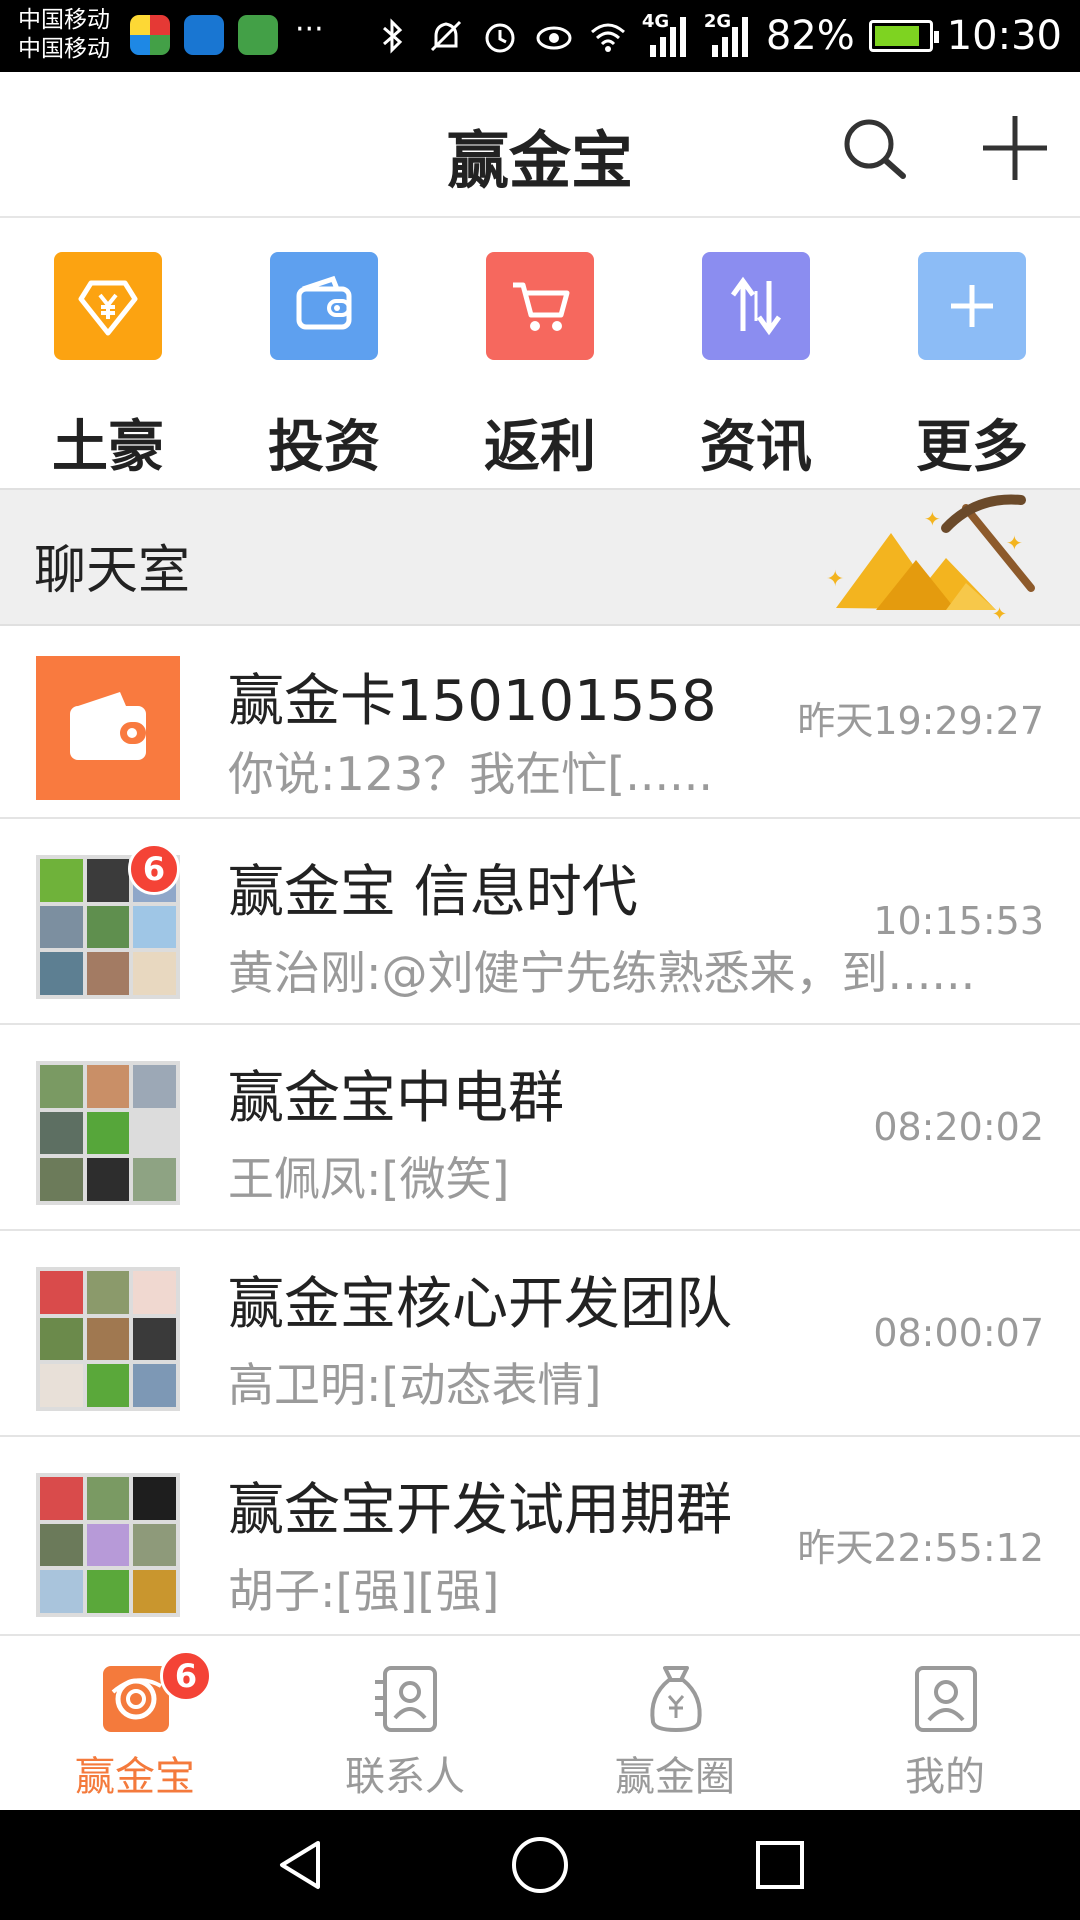 The height and width of the screenshot is (1920, 1080). I want to click on chat-name: 赢金宝中电群, so click(396, 1098).